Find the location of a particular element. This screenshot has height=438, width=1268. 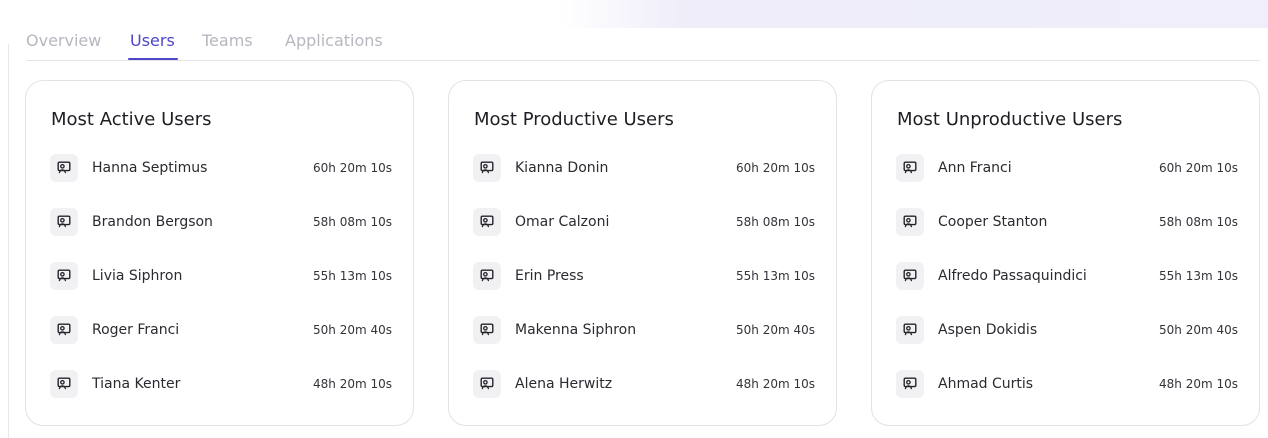

user-row: Alfredo Passaquindici 55h 13m 10s is located at coordinates (1067, 276).